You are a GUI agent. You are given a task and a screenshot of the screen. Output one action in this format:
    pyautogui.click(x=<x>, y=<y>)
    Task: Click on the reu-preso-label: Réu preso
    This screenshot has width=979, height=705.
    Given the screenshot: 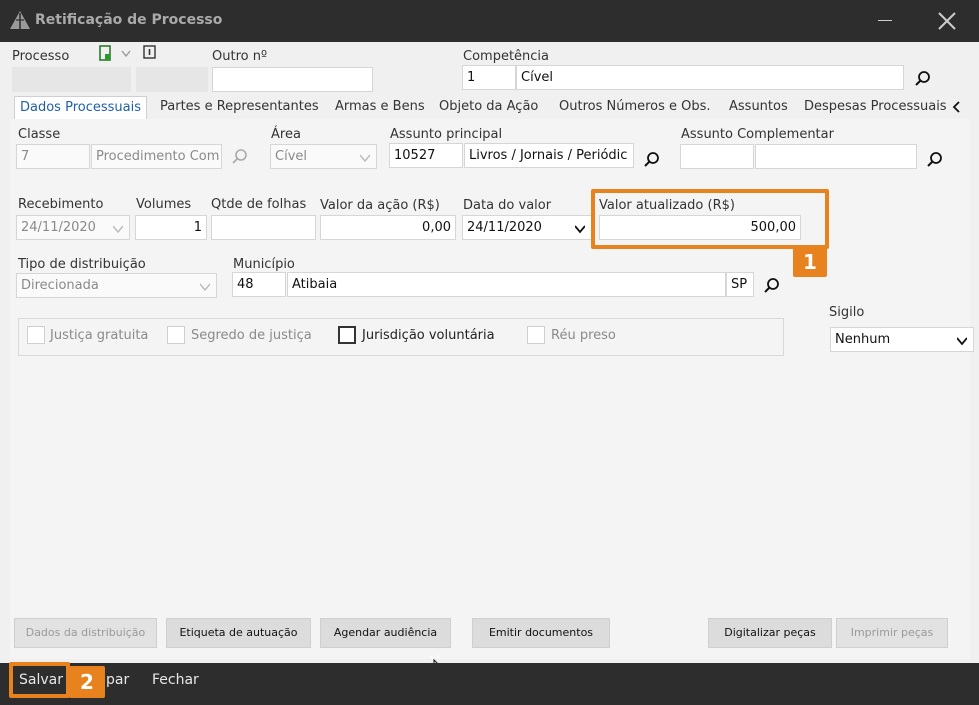 What is the action you would take?
    pyautogui.click(x=583, y=335)
    